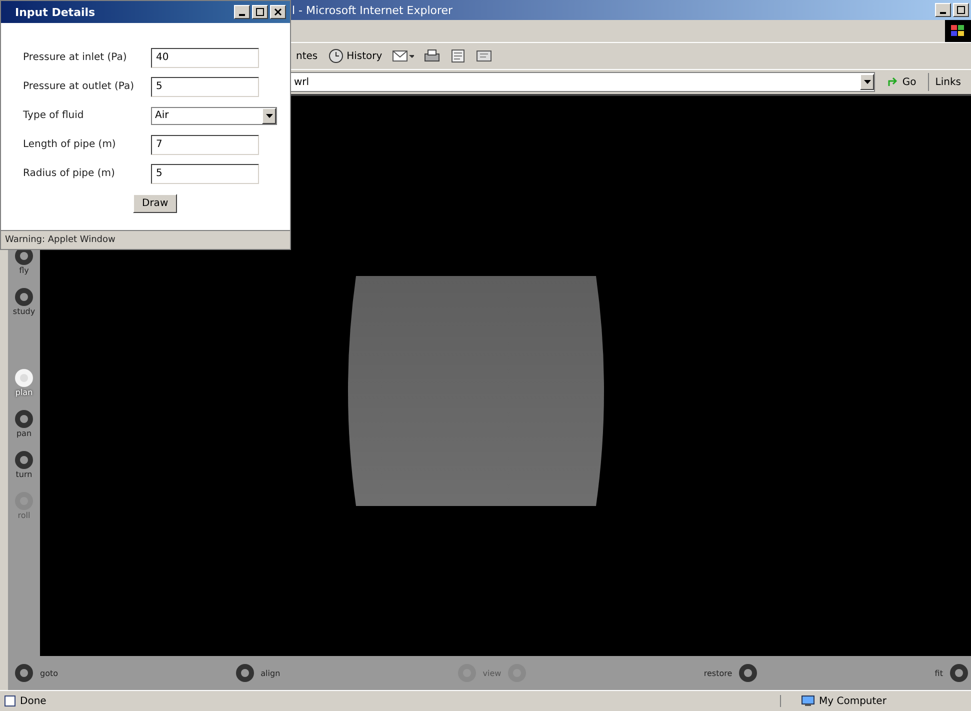 This screenshot has height=711, width=971. What do you see at coordinates (432, 56) in the screenshot?
I see `print-icon` at bounding box center [432, 56].